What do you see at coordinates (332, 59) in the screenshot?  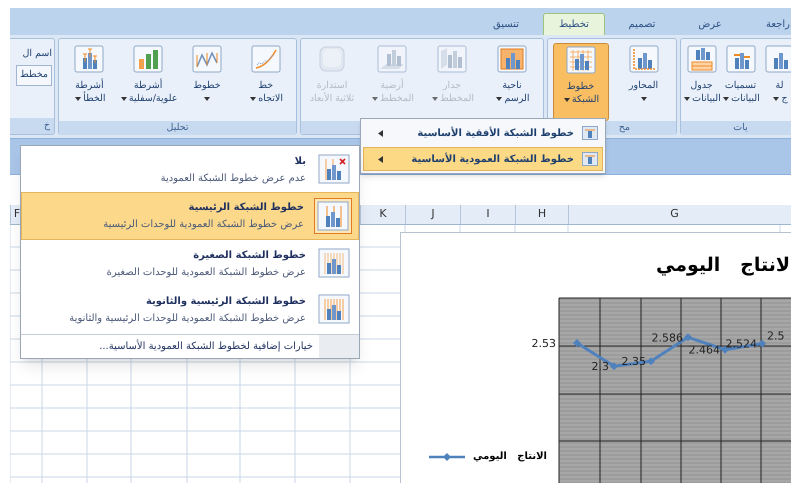 I see `rounded-square-icon` at bounding box center [332, 59].